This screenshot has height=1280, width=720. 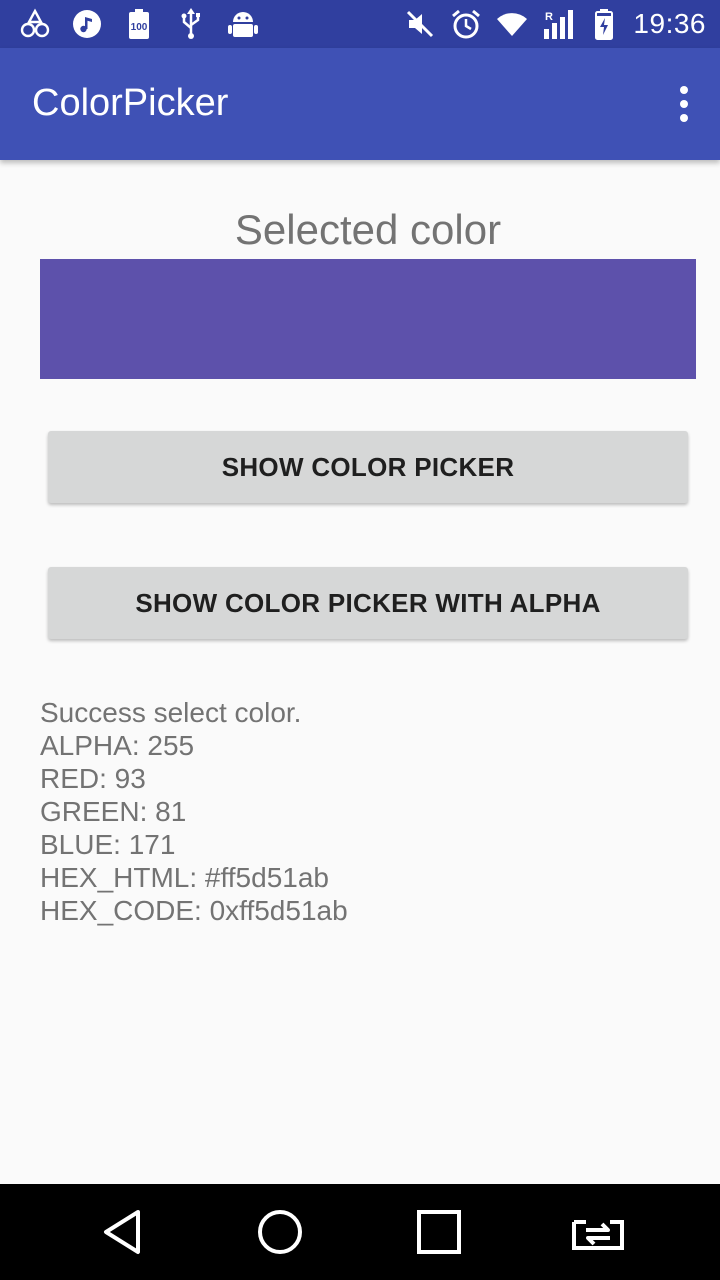 I want to click on alarm-icon, so click(x=466, y=24).